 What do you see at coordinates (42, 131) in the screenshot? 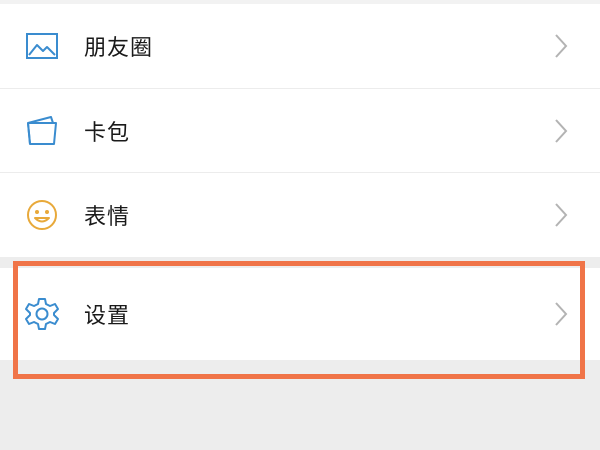
I see `wallet-icon` at bounding box center [42, 131].